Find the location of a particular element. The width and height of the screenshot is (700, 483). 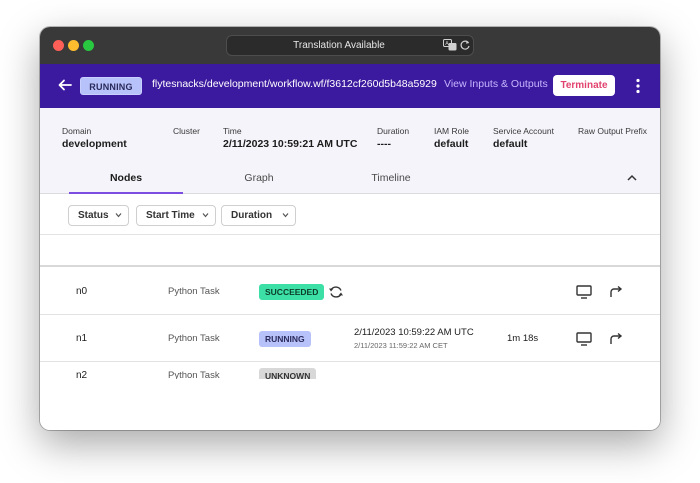

node-status-badge: RUNNING is located at coordinates (285, 339).